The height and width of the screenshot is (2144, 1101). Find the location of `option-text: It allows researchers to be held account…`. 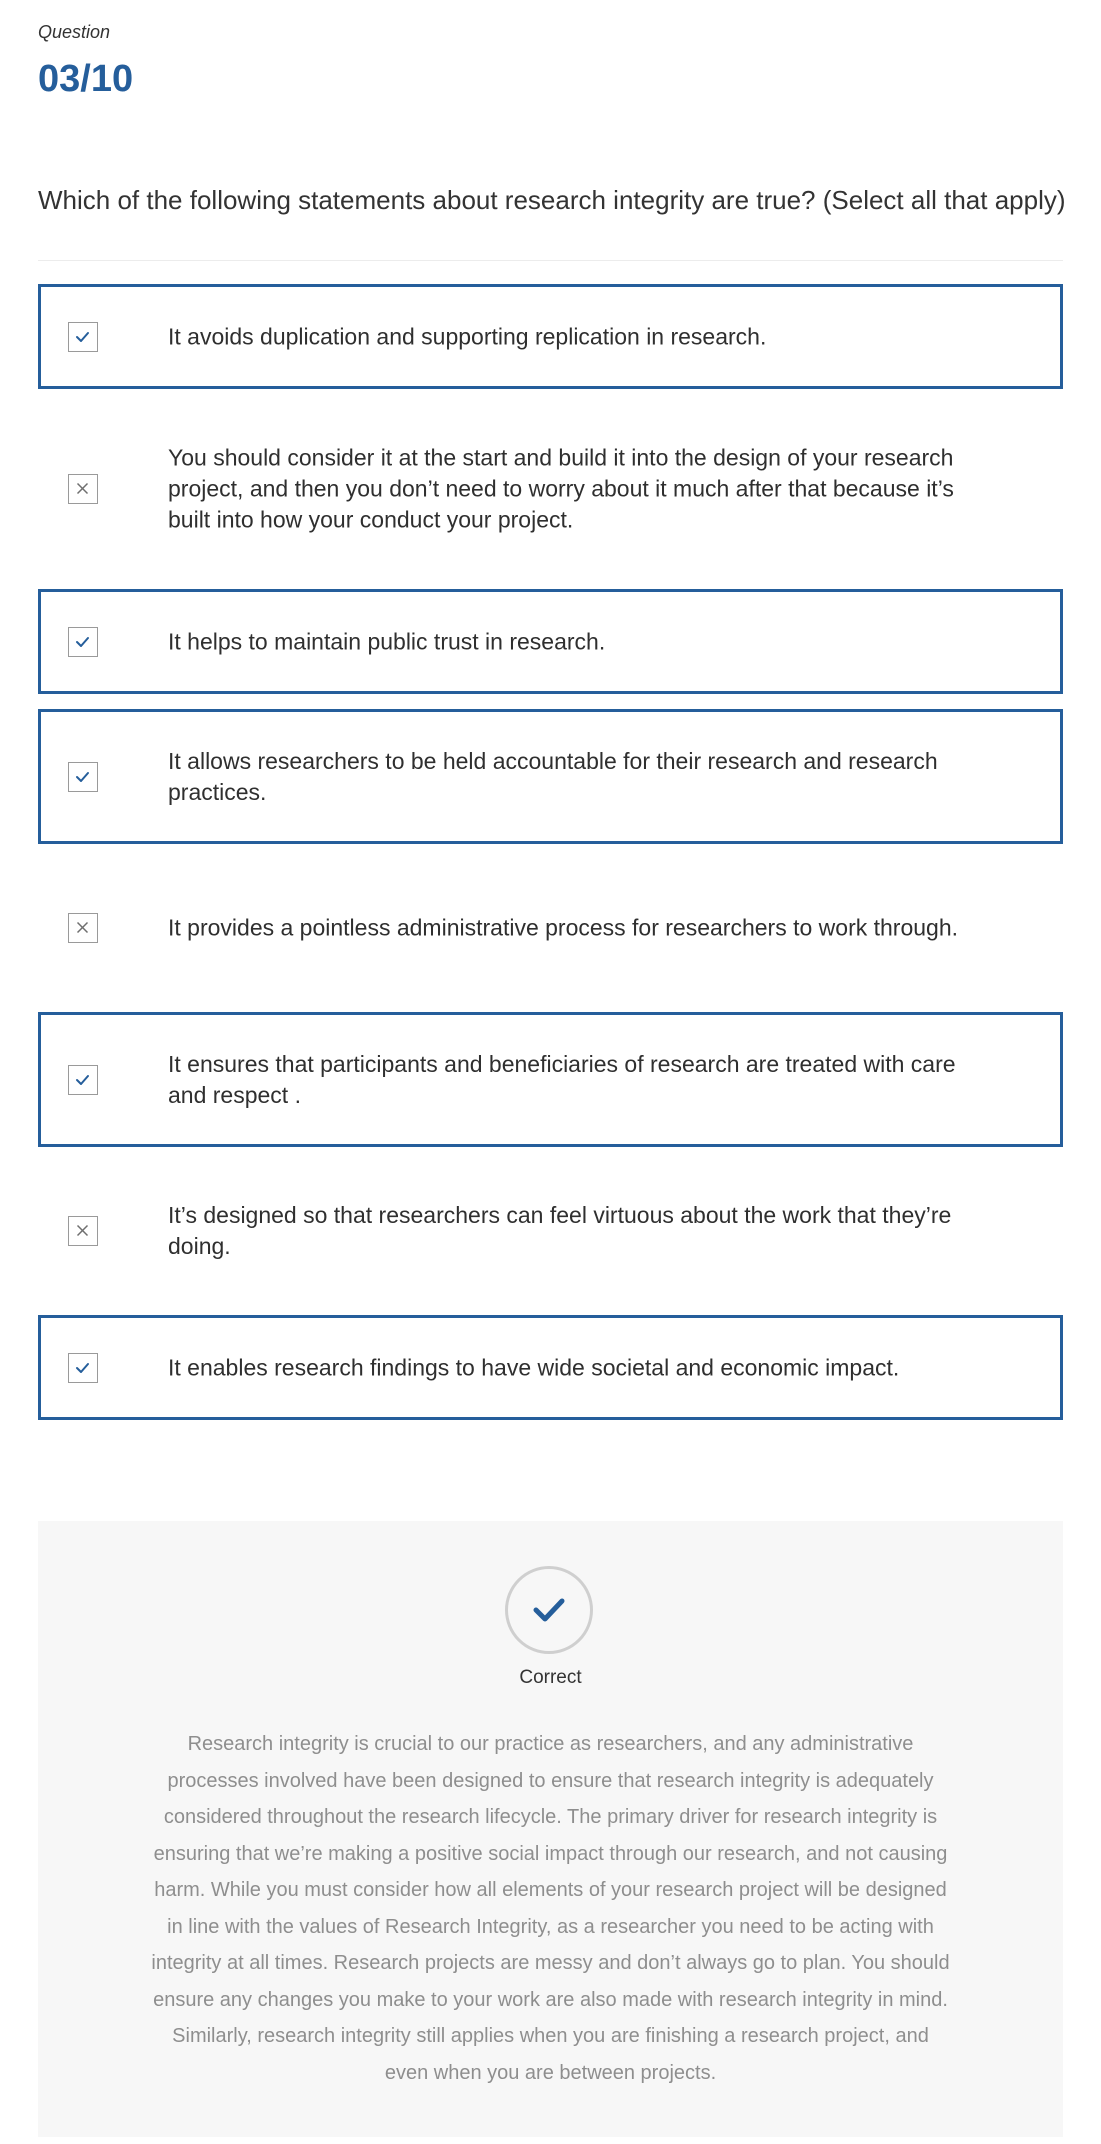

option-text: It allows researchers to be held account… is located at coordinates (553, 776).